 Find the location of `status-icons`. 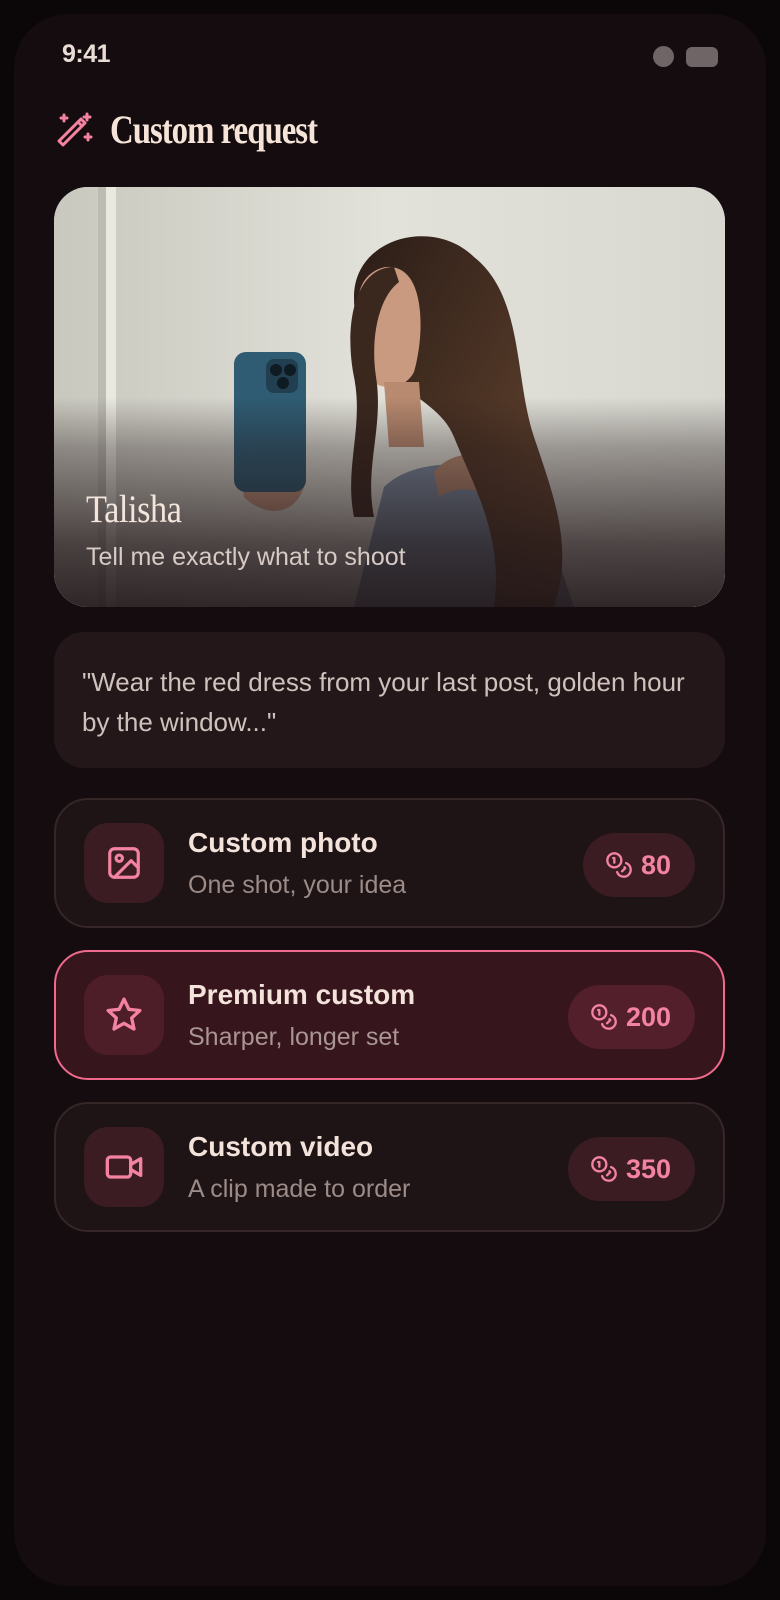

status-icons is located at coordinates (685, 56).